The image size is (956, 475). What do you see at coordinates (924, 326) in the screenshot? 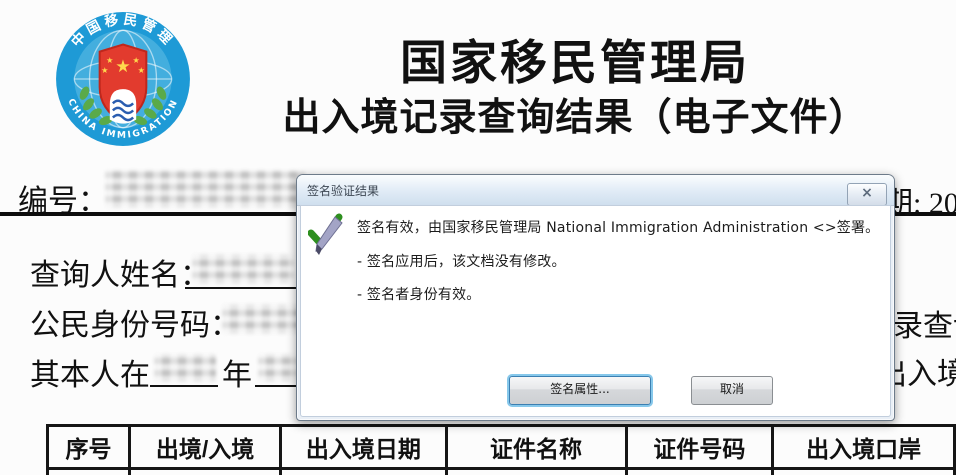
I see `record-query-fragment: 录查询` at bounding box center [924, 326].